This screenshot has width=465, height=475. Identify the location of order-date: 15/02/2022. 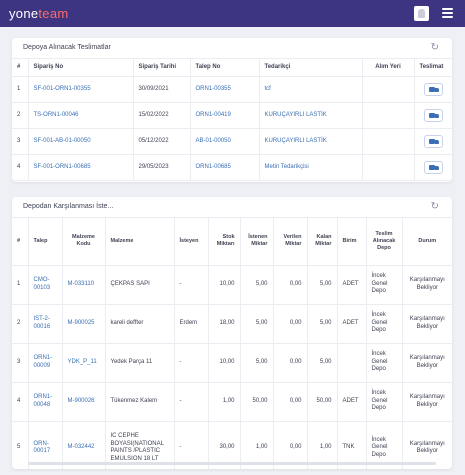
(162, 115).